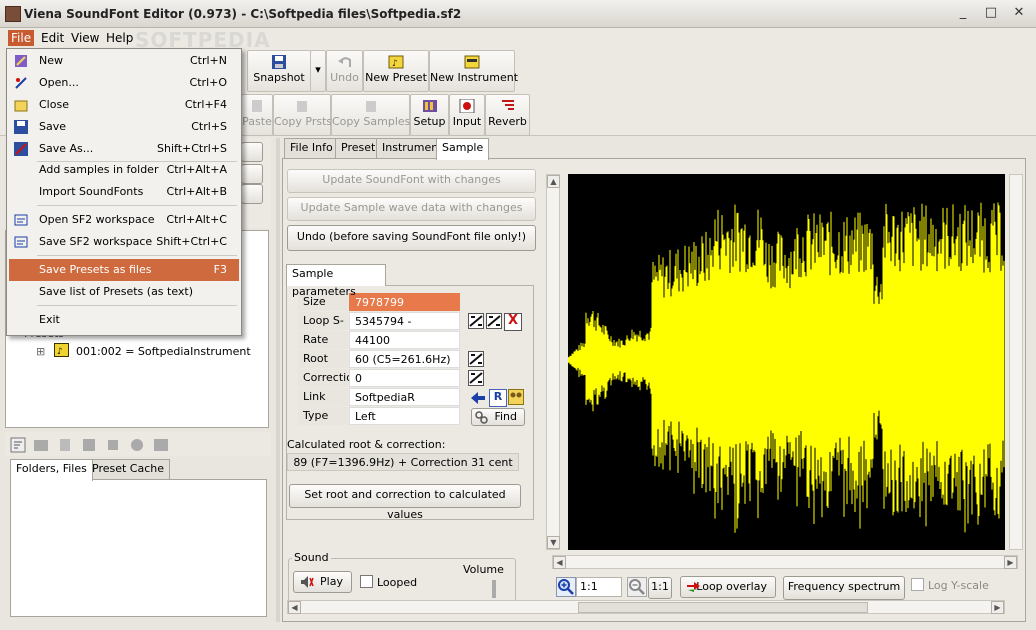 Image resolution: width=1036 pixels, height=630 pixels. Describe the element at coordinates (559, 562) in the screenshot. I see `wave-scroll-left: ◀` at that location.